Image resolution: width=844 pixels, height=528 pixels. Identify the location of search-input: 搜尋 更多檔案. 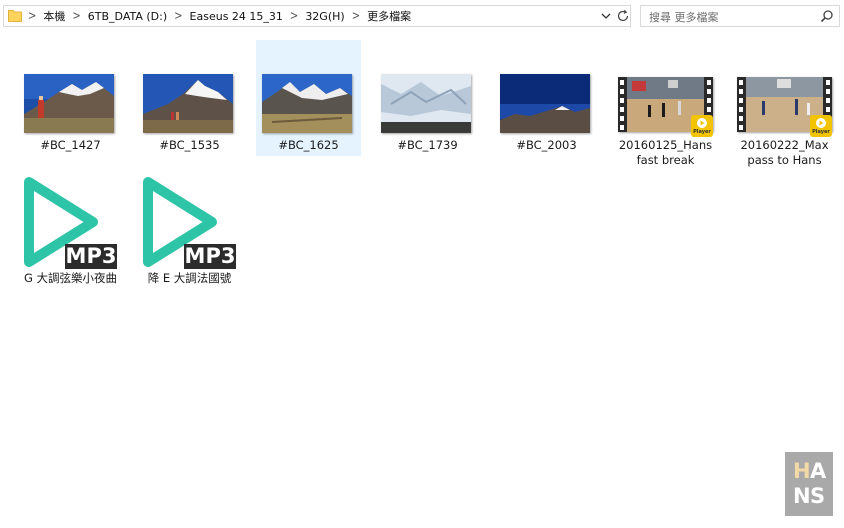
(684, 17).